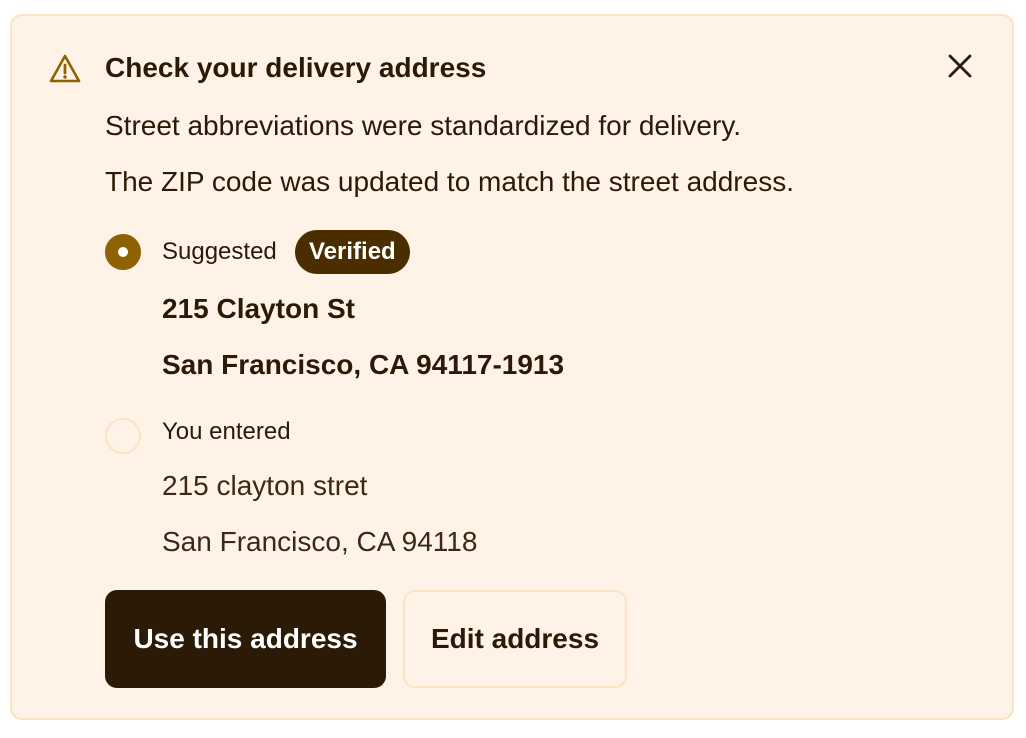  I want to click on suggested-address-line1: 215 Clayton St, so click(258, 308).